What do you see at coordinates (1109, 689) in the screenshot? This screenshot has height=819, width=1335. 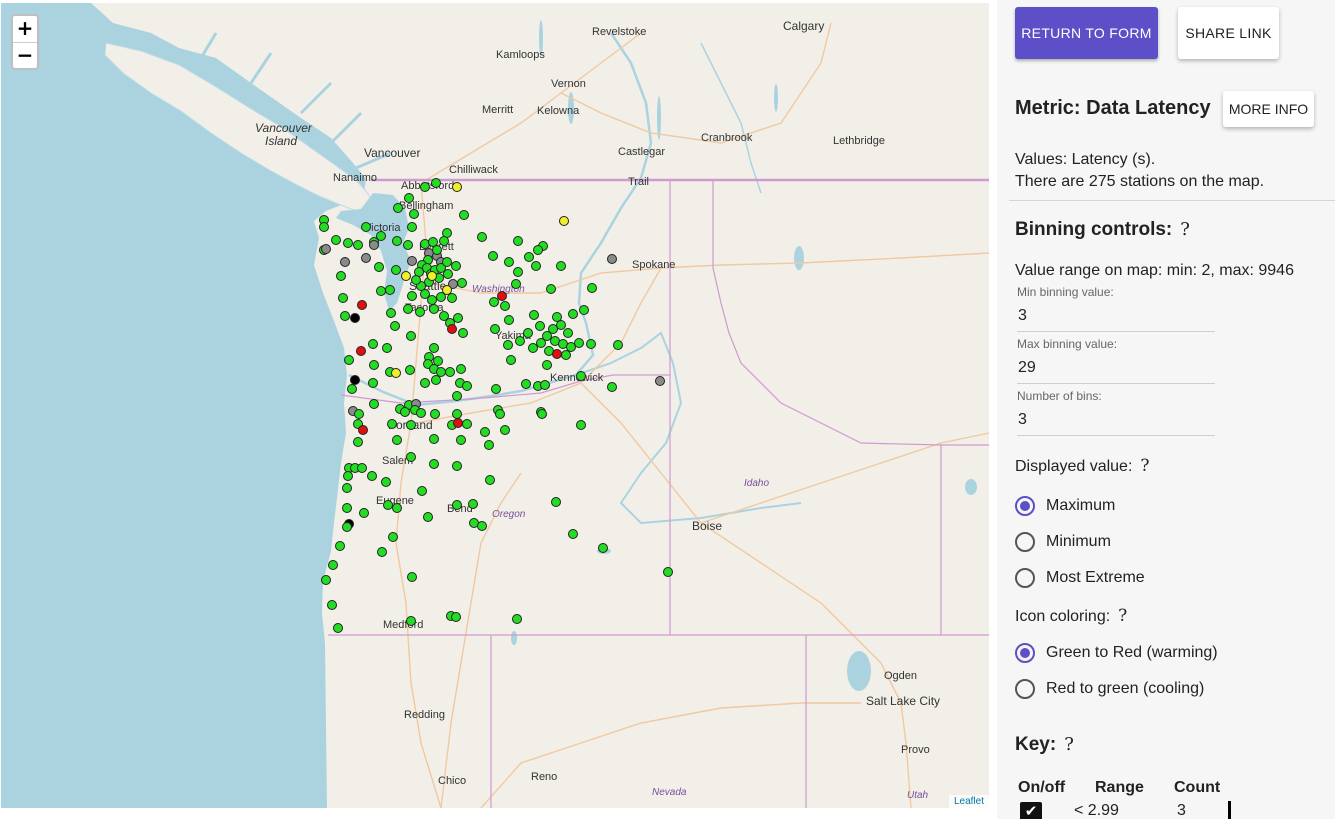 I see `coloring-option-cooling: Red to green (cooling)` at bounding box center [1109, 689].